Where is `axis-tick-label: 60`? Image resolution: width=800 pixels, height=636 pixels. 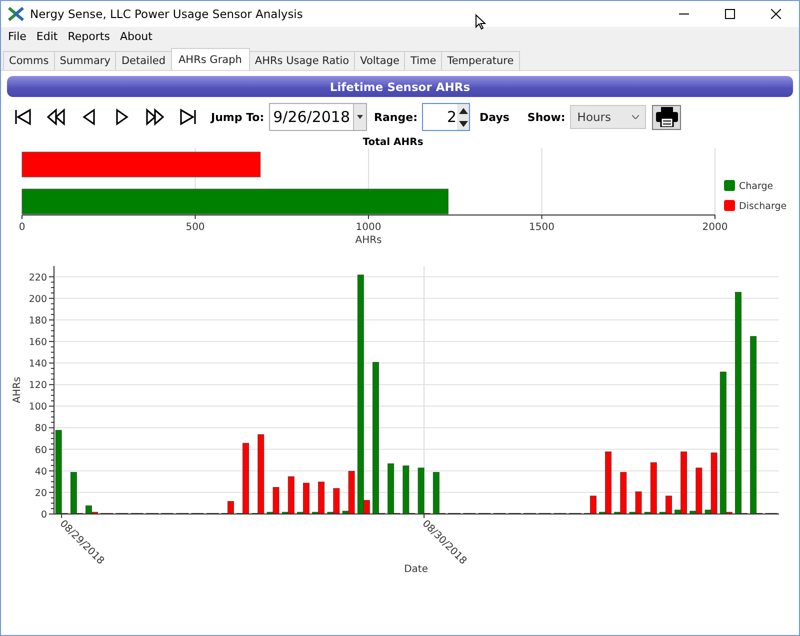
axis-tick-label: 60 is located at coordinates (40, 450).